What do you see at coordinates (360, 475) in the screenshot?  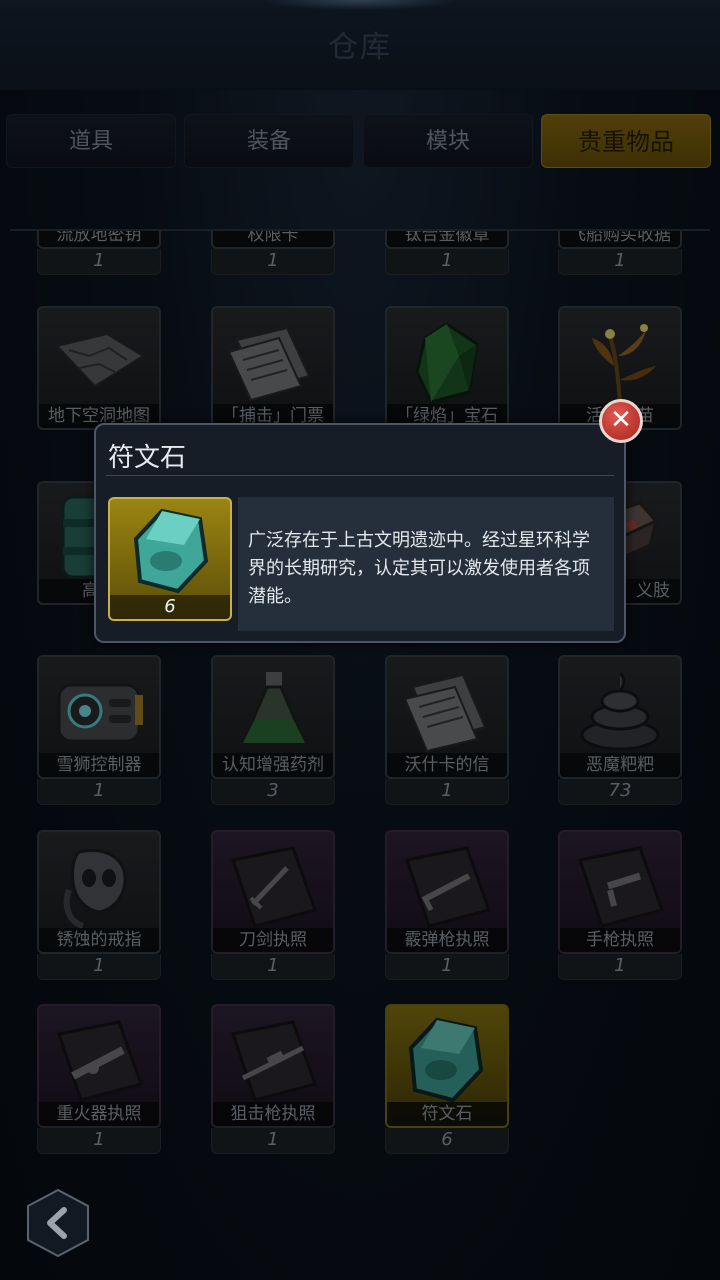 I see `popup-divider` at bounding box center [360, 475].